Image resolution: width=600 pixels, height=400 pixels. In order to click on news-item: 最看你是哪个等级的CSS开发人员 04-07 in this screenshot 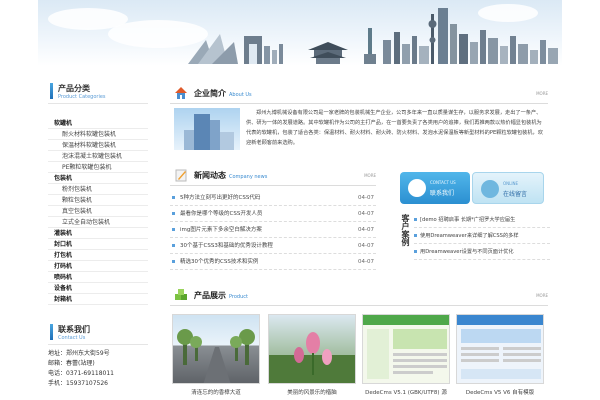, I will do `click(273, 214)`.